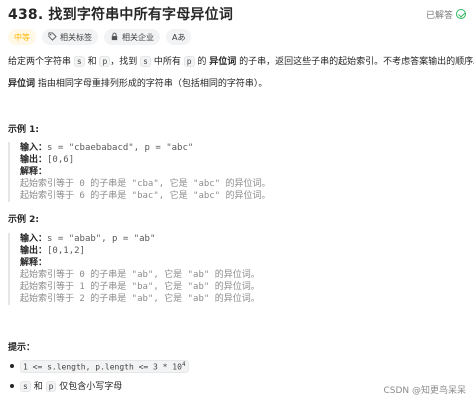  I want to click on difficulty-badge: 中等, so click(22, 37).